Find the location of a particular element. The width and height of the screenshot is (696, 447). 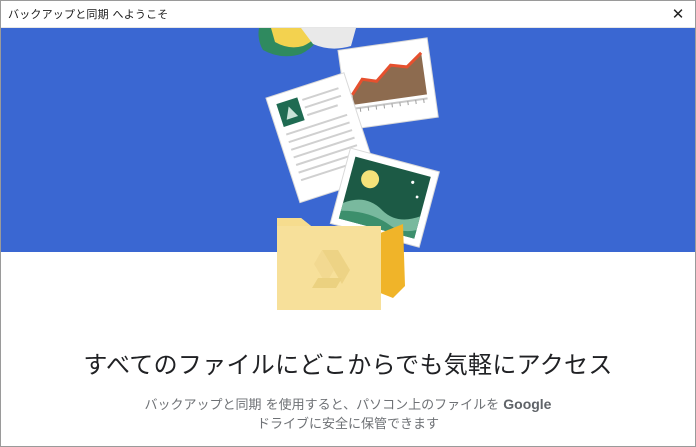

window-title: バックアップと同期 へようこそ is located at coordinates (88, 14).